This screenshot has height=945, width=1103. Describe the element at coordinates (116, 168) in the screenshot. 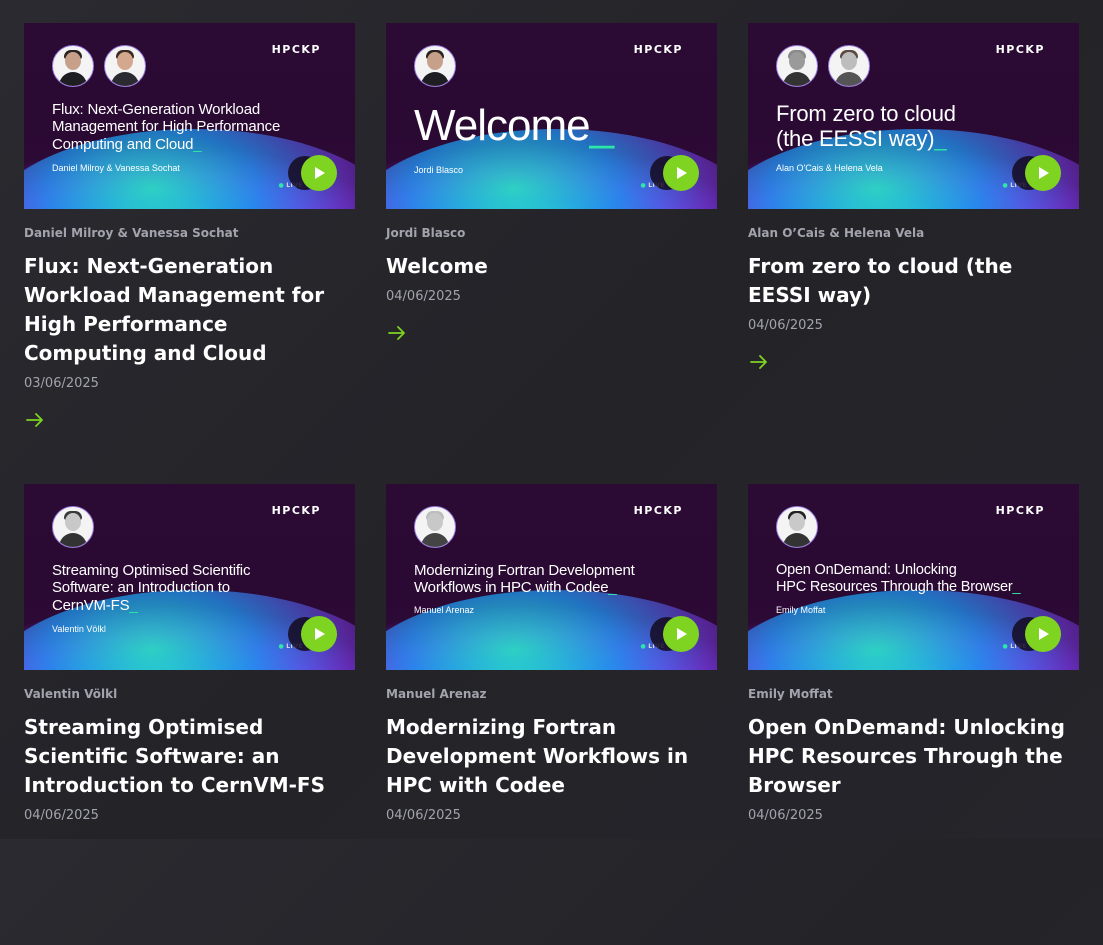

I see `thumbnail-speaker: Daniel Milroy & Vanessa Sochat` at that location.